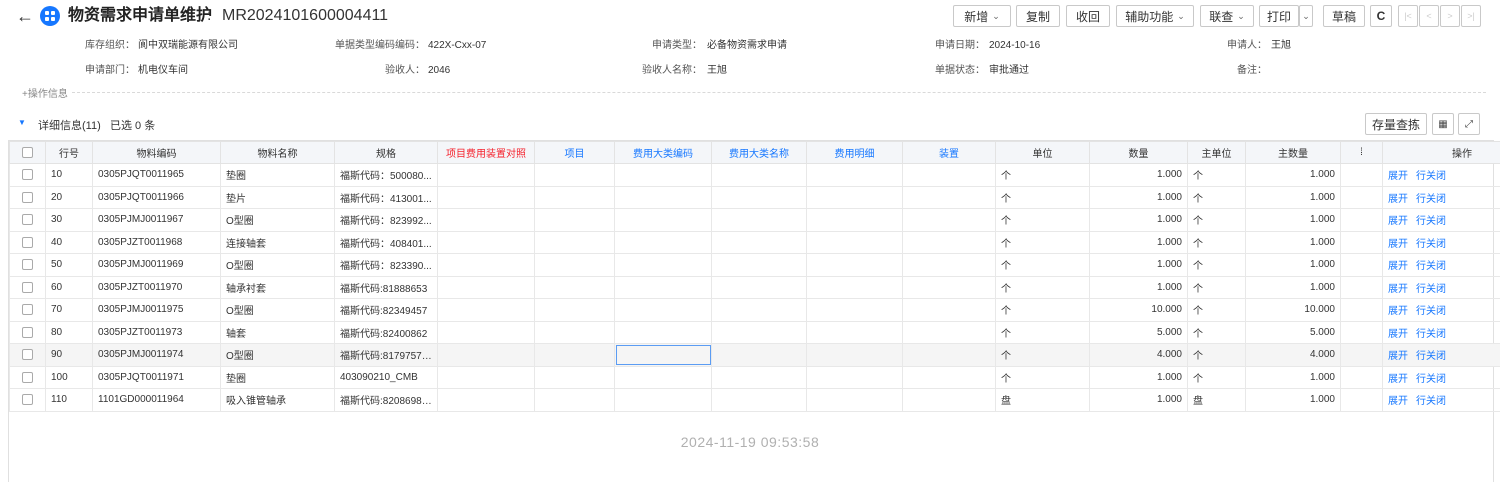 The image size is (1500, 482). What do you see at coordinates (1227, 16) in the screenshot?
I see `linked-query-button: 联查 ⌄` at bounding box center [1227, 16].